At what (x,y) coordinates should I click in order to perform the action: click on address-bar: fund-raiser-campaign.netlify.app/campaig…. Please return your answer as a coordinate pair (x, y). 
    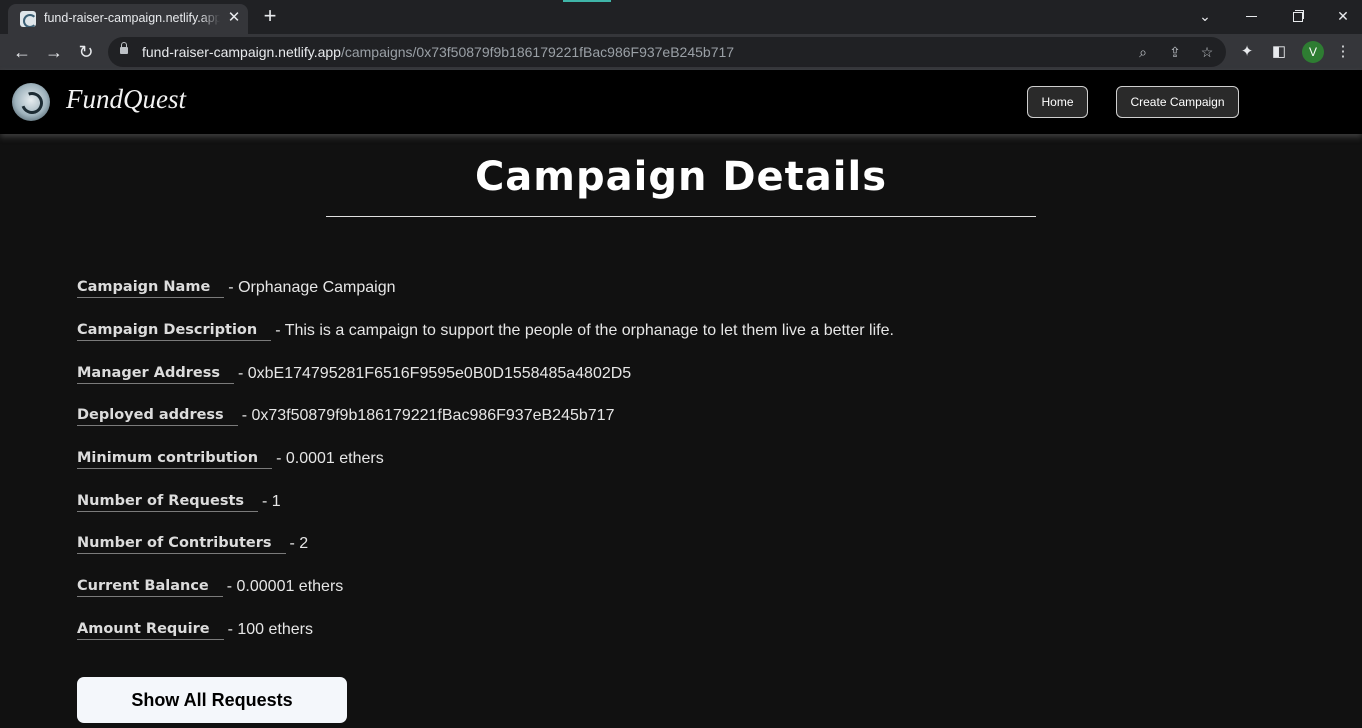
    Looking at the image, I should click on (667, 52).